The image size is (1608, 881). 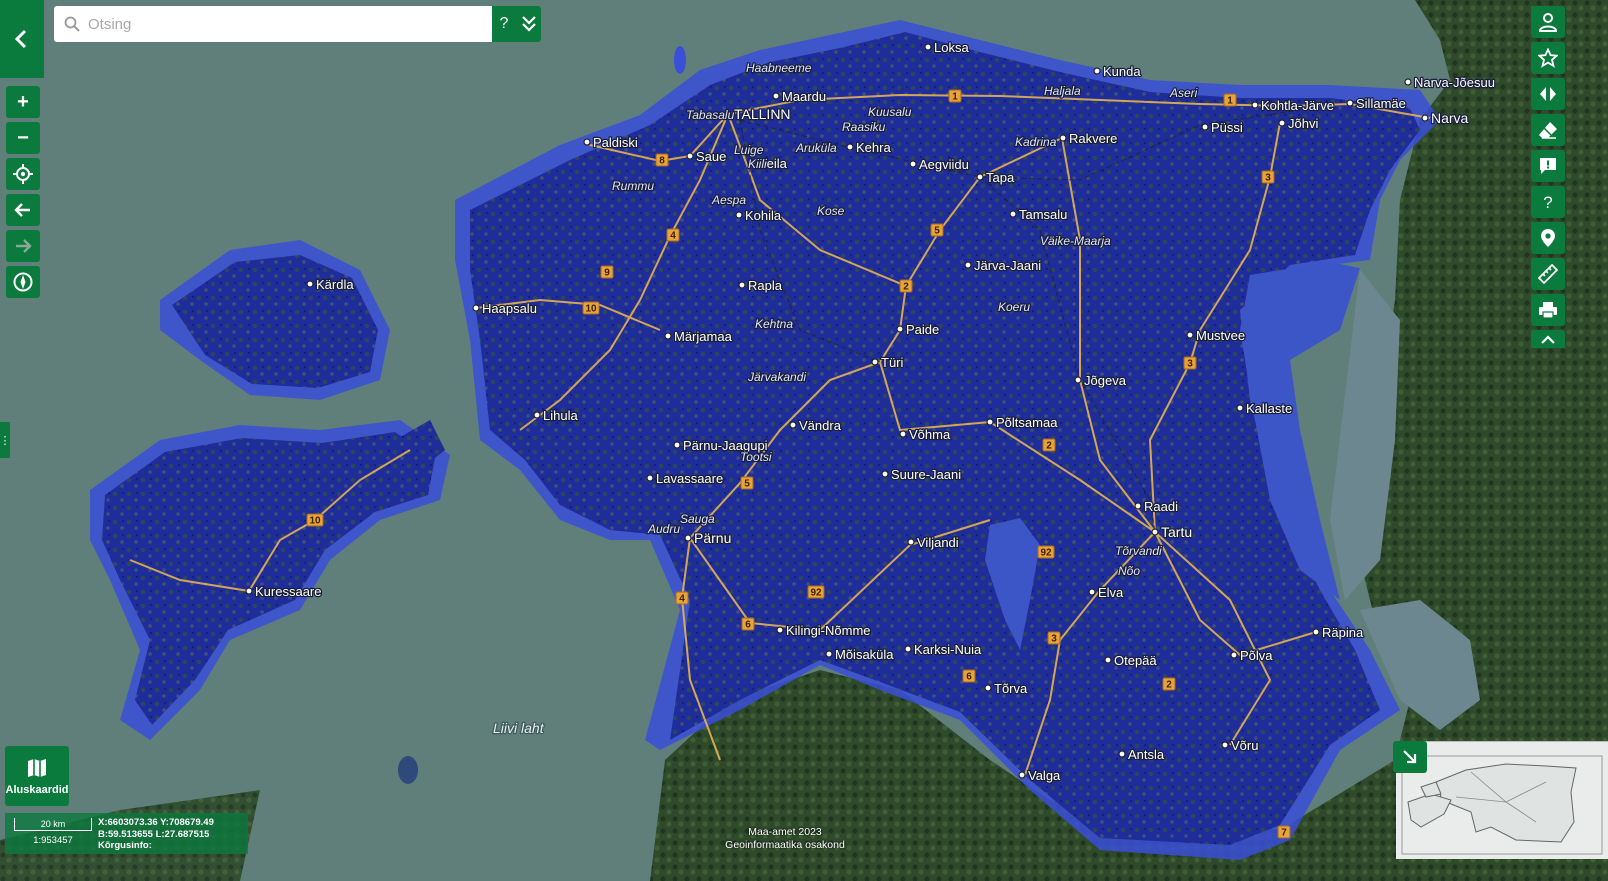 I want to click on collapse-panel-button, so click(x=22, y=39).